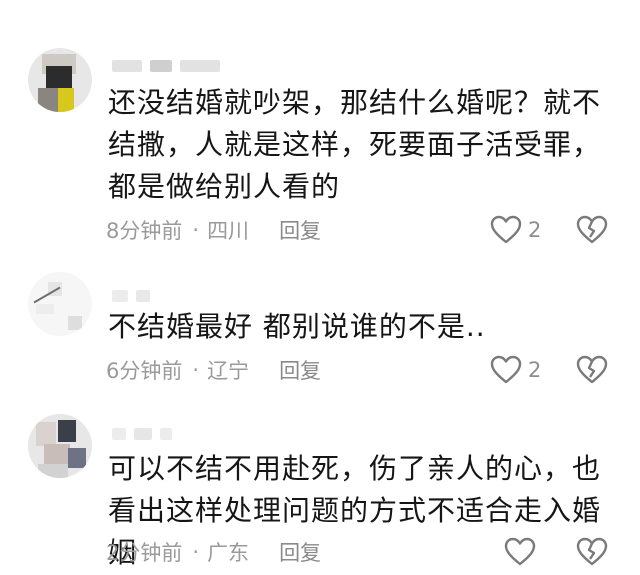  What do you see at coordinates (297, 326) in the screenshot?
I see `comment-text: 不结婚最好 都别说谁的不是..` at bounding box center [297, 326].